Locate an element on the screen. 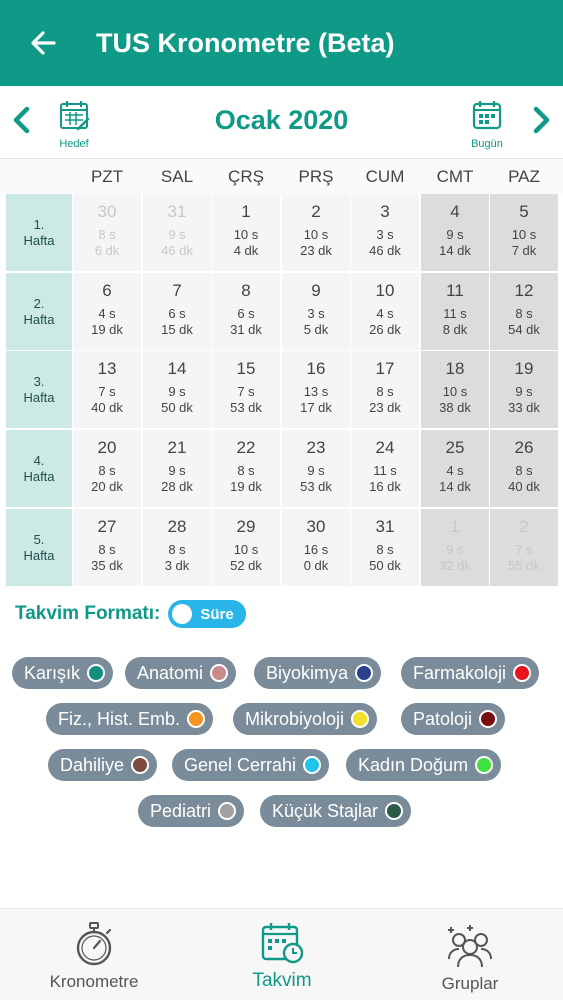 This screenshot has width=563, height=1000. day-minutes: 6 dk is located at coordinates (107, 250).